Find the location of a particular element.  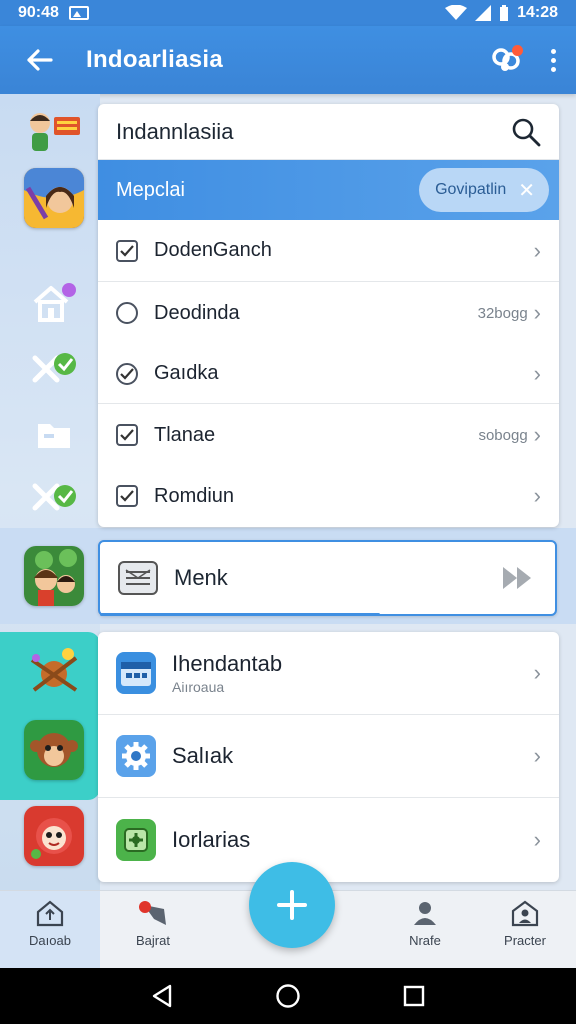

nav-item-profile: Nrafe is located at coordinates (425, 931).